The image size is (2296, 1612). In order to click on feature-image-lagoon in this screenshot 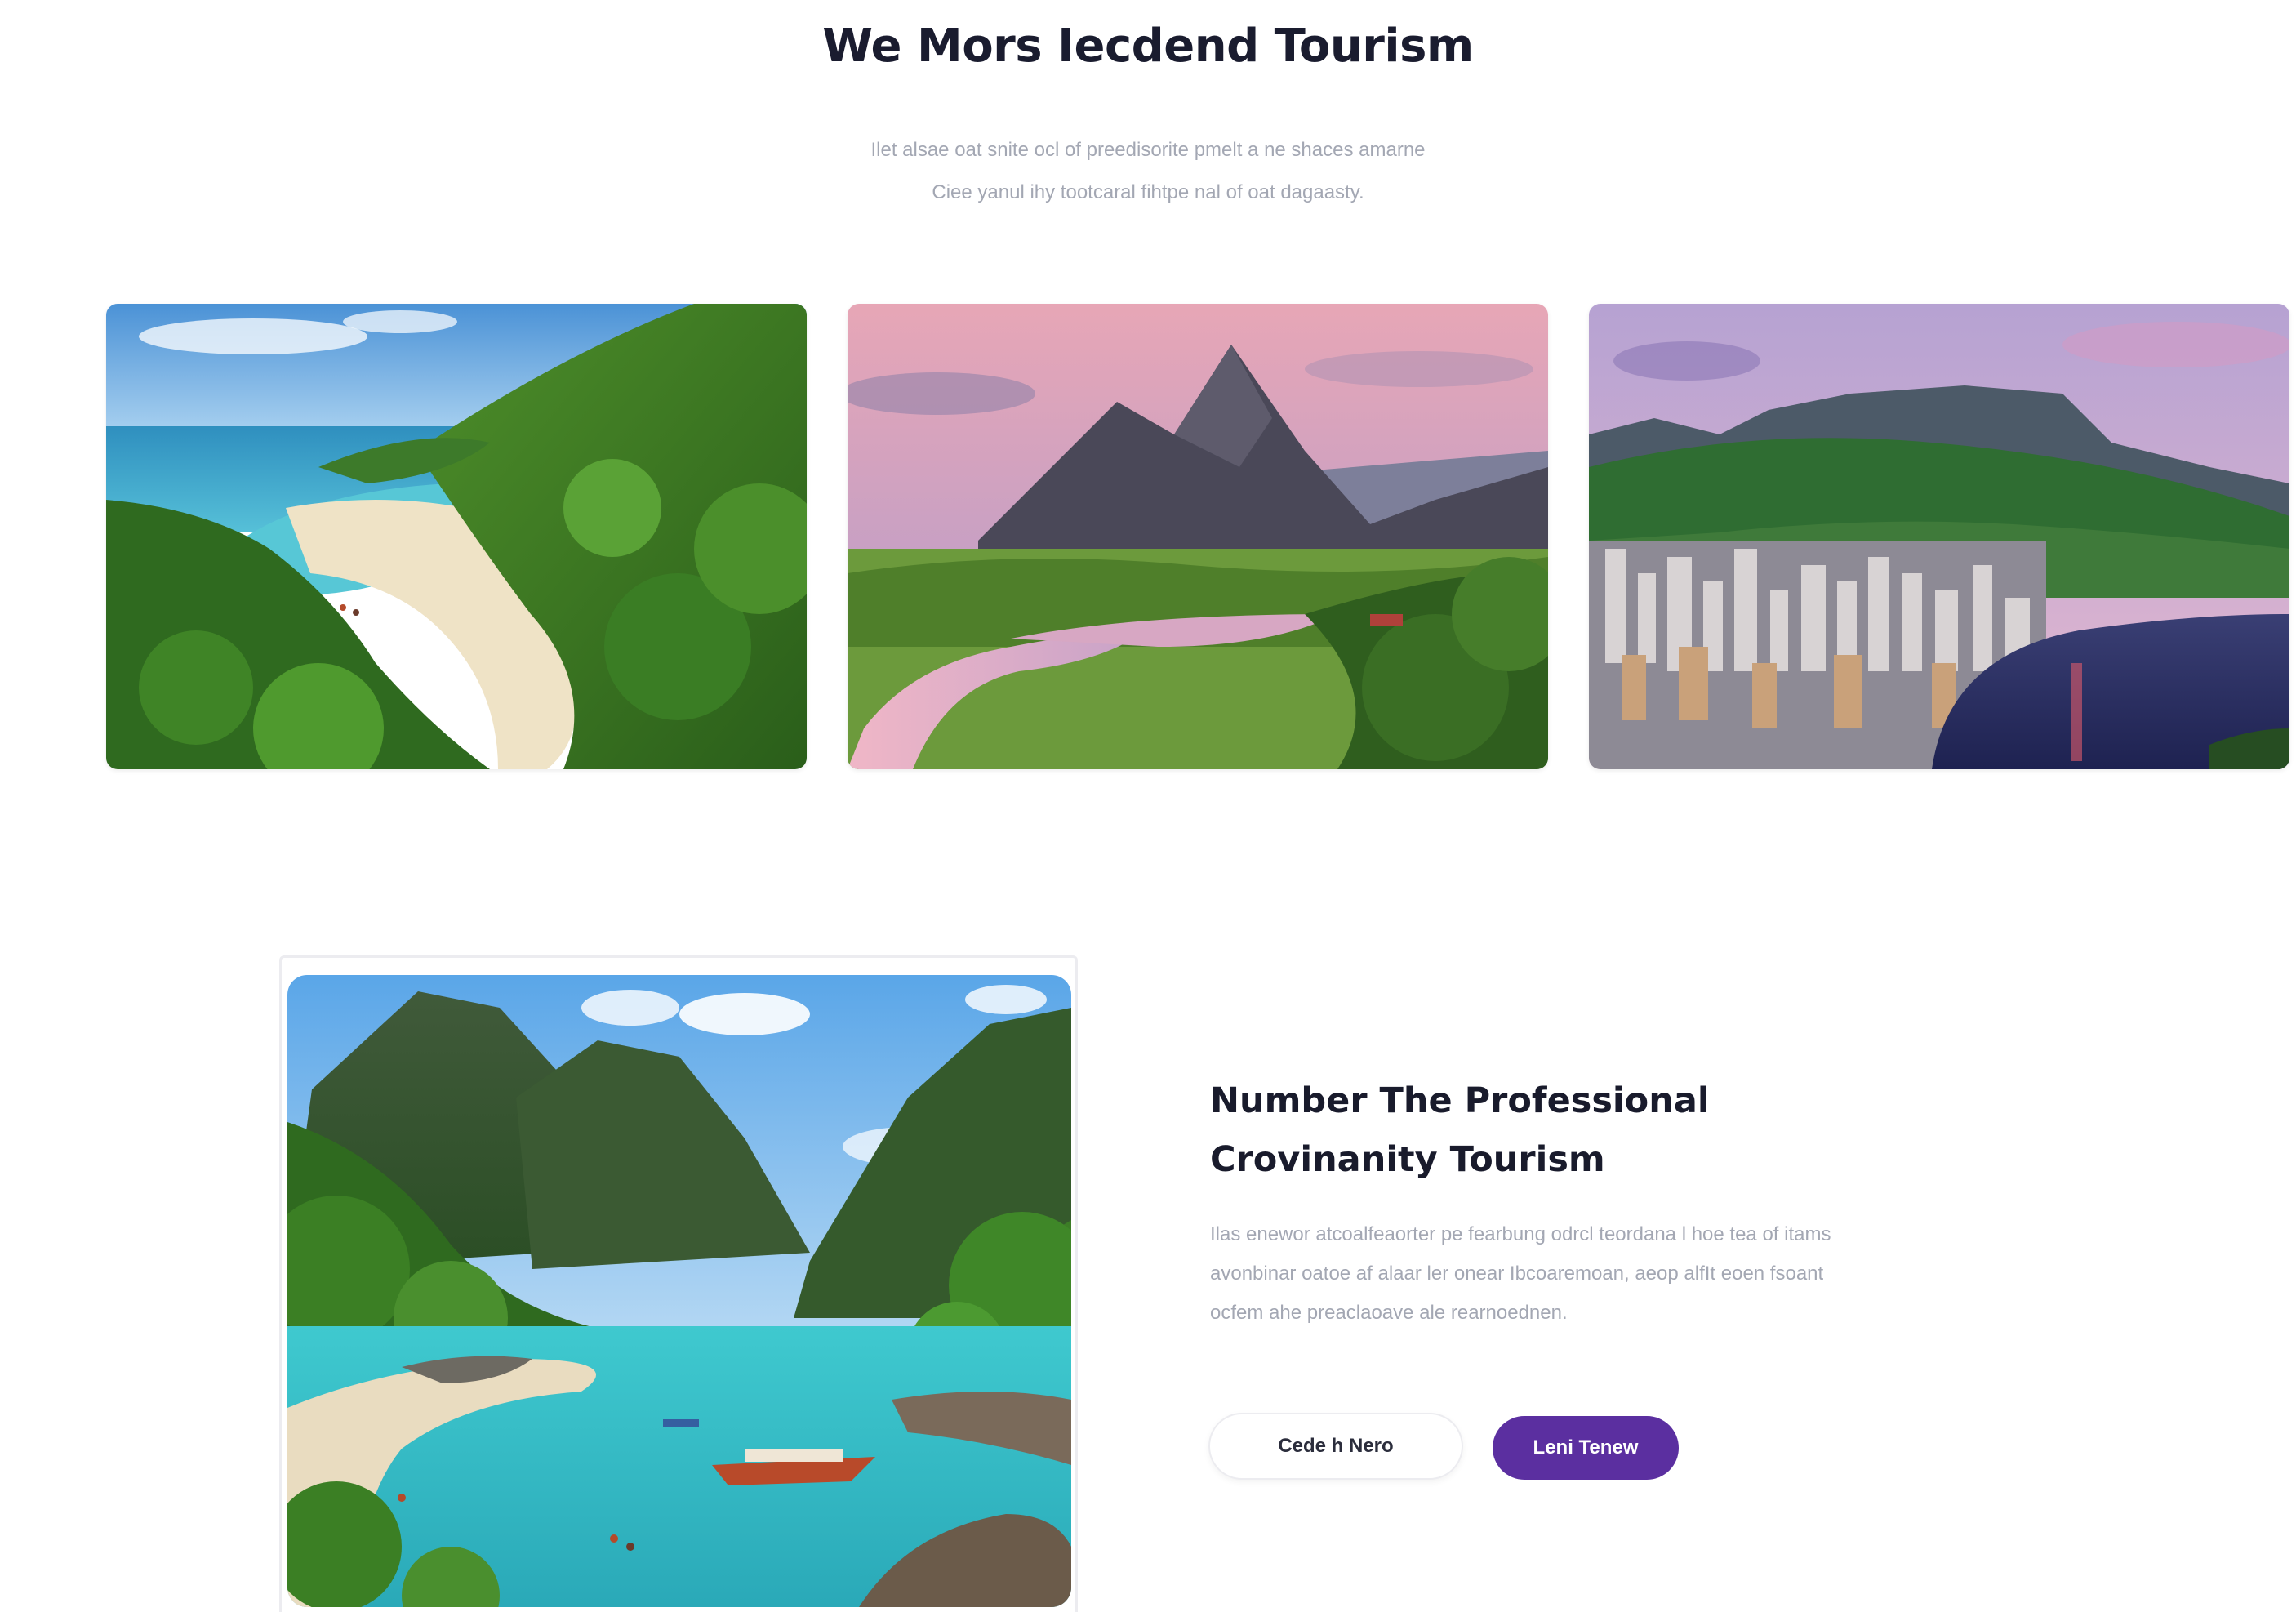, I will do `click(679, 1291)`.